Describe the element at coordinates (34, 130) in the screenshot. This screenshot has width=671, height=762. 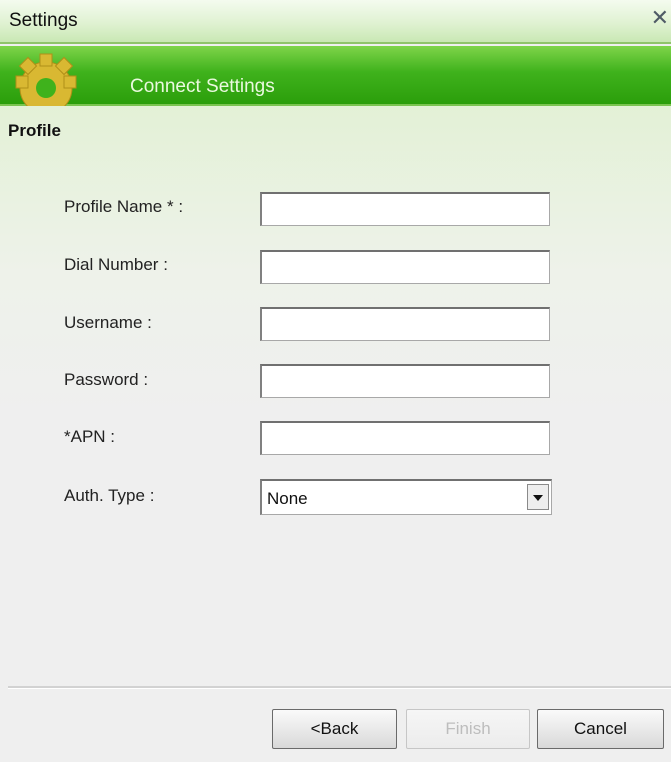
I see `section-title: Profile` at that location.